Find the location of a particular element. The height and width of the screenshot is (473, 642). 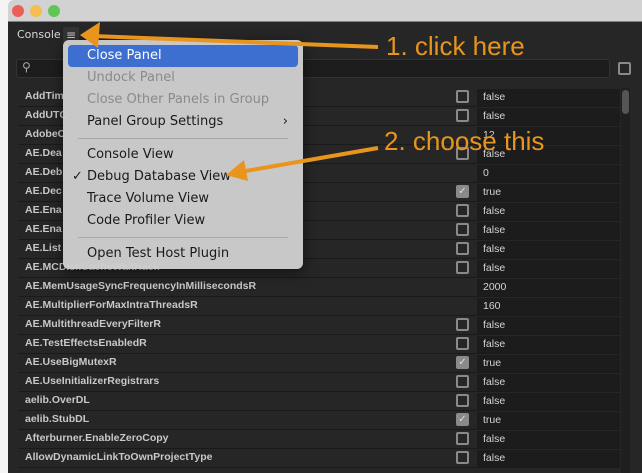

annotation-step-2: 2. choose this is located at coordinates (464, 141).